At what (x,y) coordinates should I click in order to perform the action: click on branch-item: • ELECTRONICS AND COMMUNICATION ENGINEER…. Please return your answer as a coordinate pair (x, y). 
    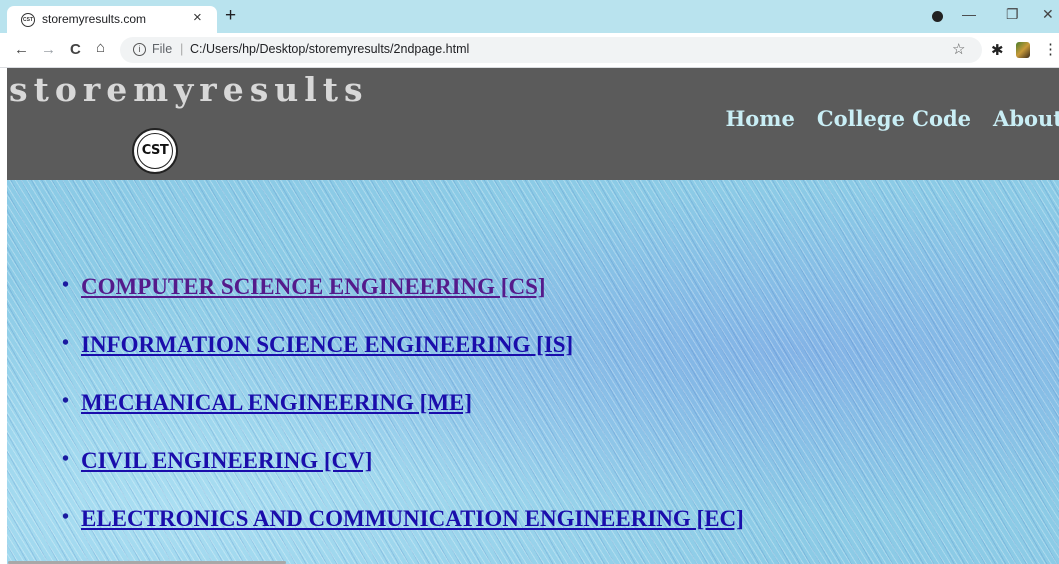
    Looking at the image, I should click on (403, 535).